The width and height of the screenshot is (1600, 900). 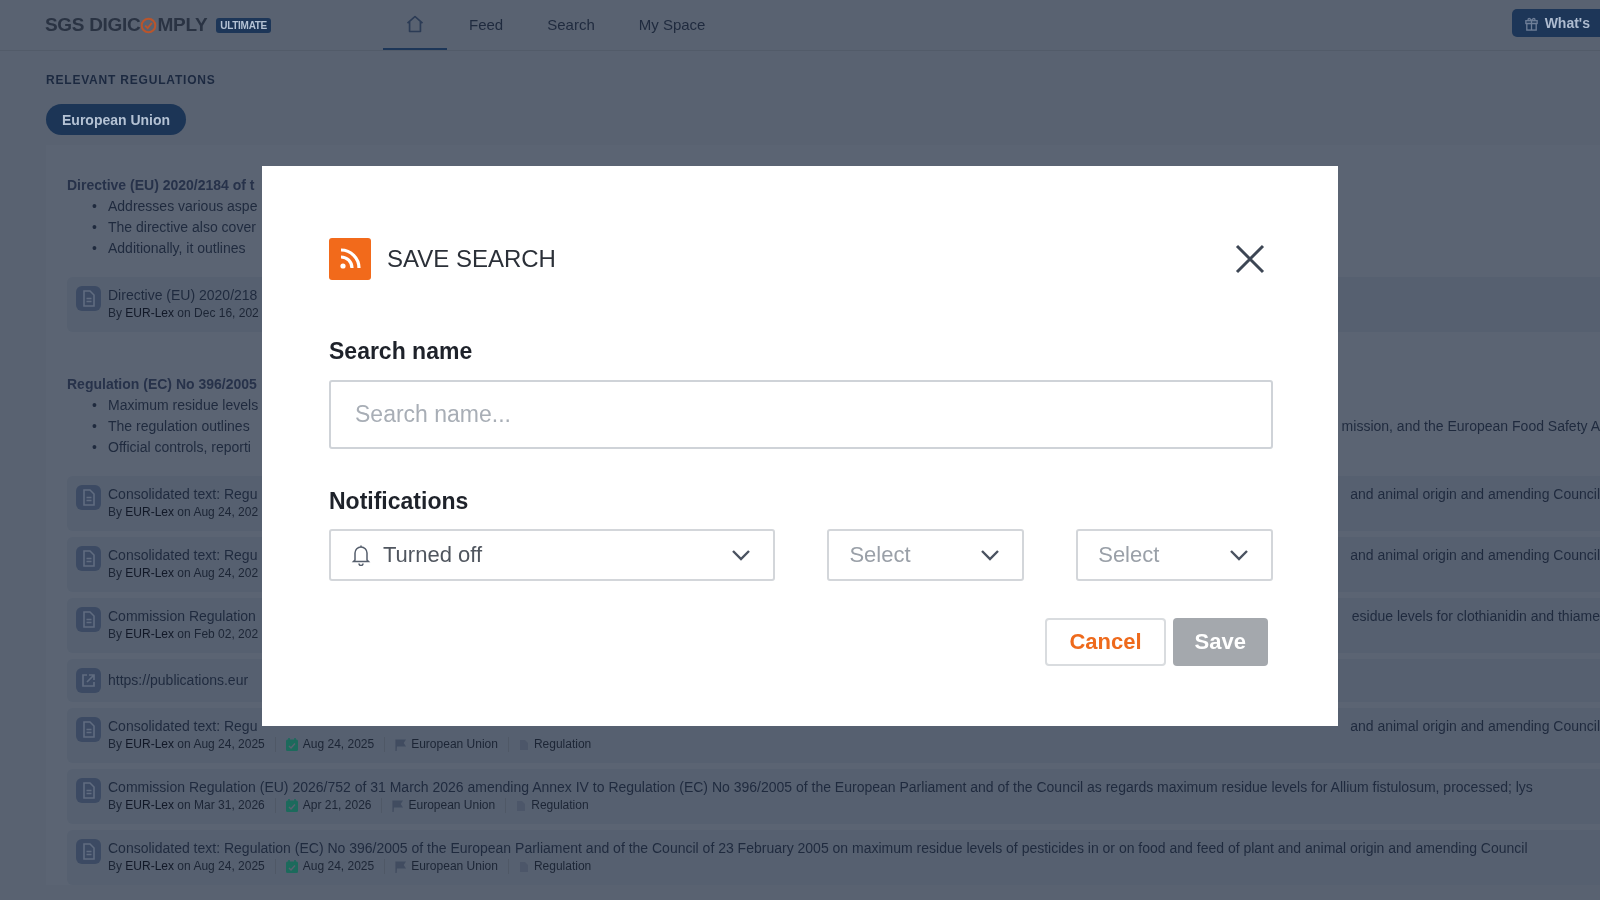 I want to click on summary-point: The regulation outlines, so click(x=179, y=426).